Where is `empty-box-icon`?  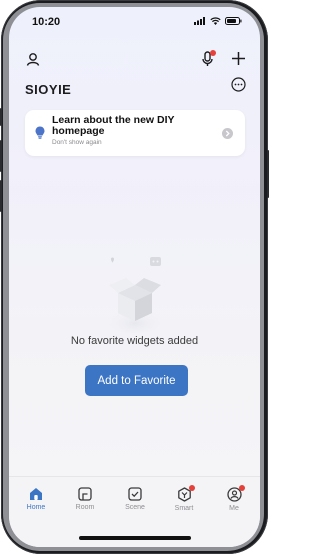
empty-box-icon is located at coordinates (135, 295).